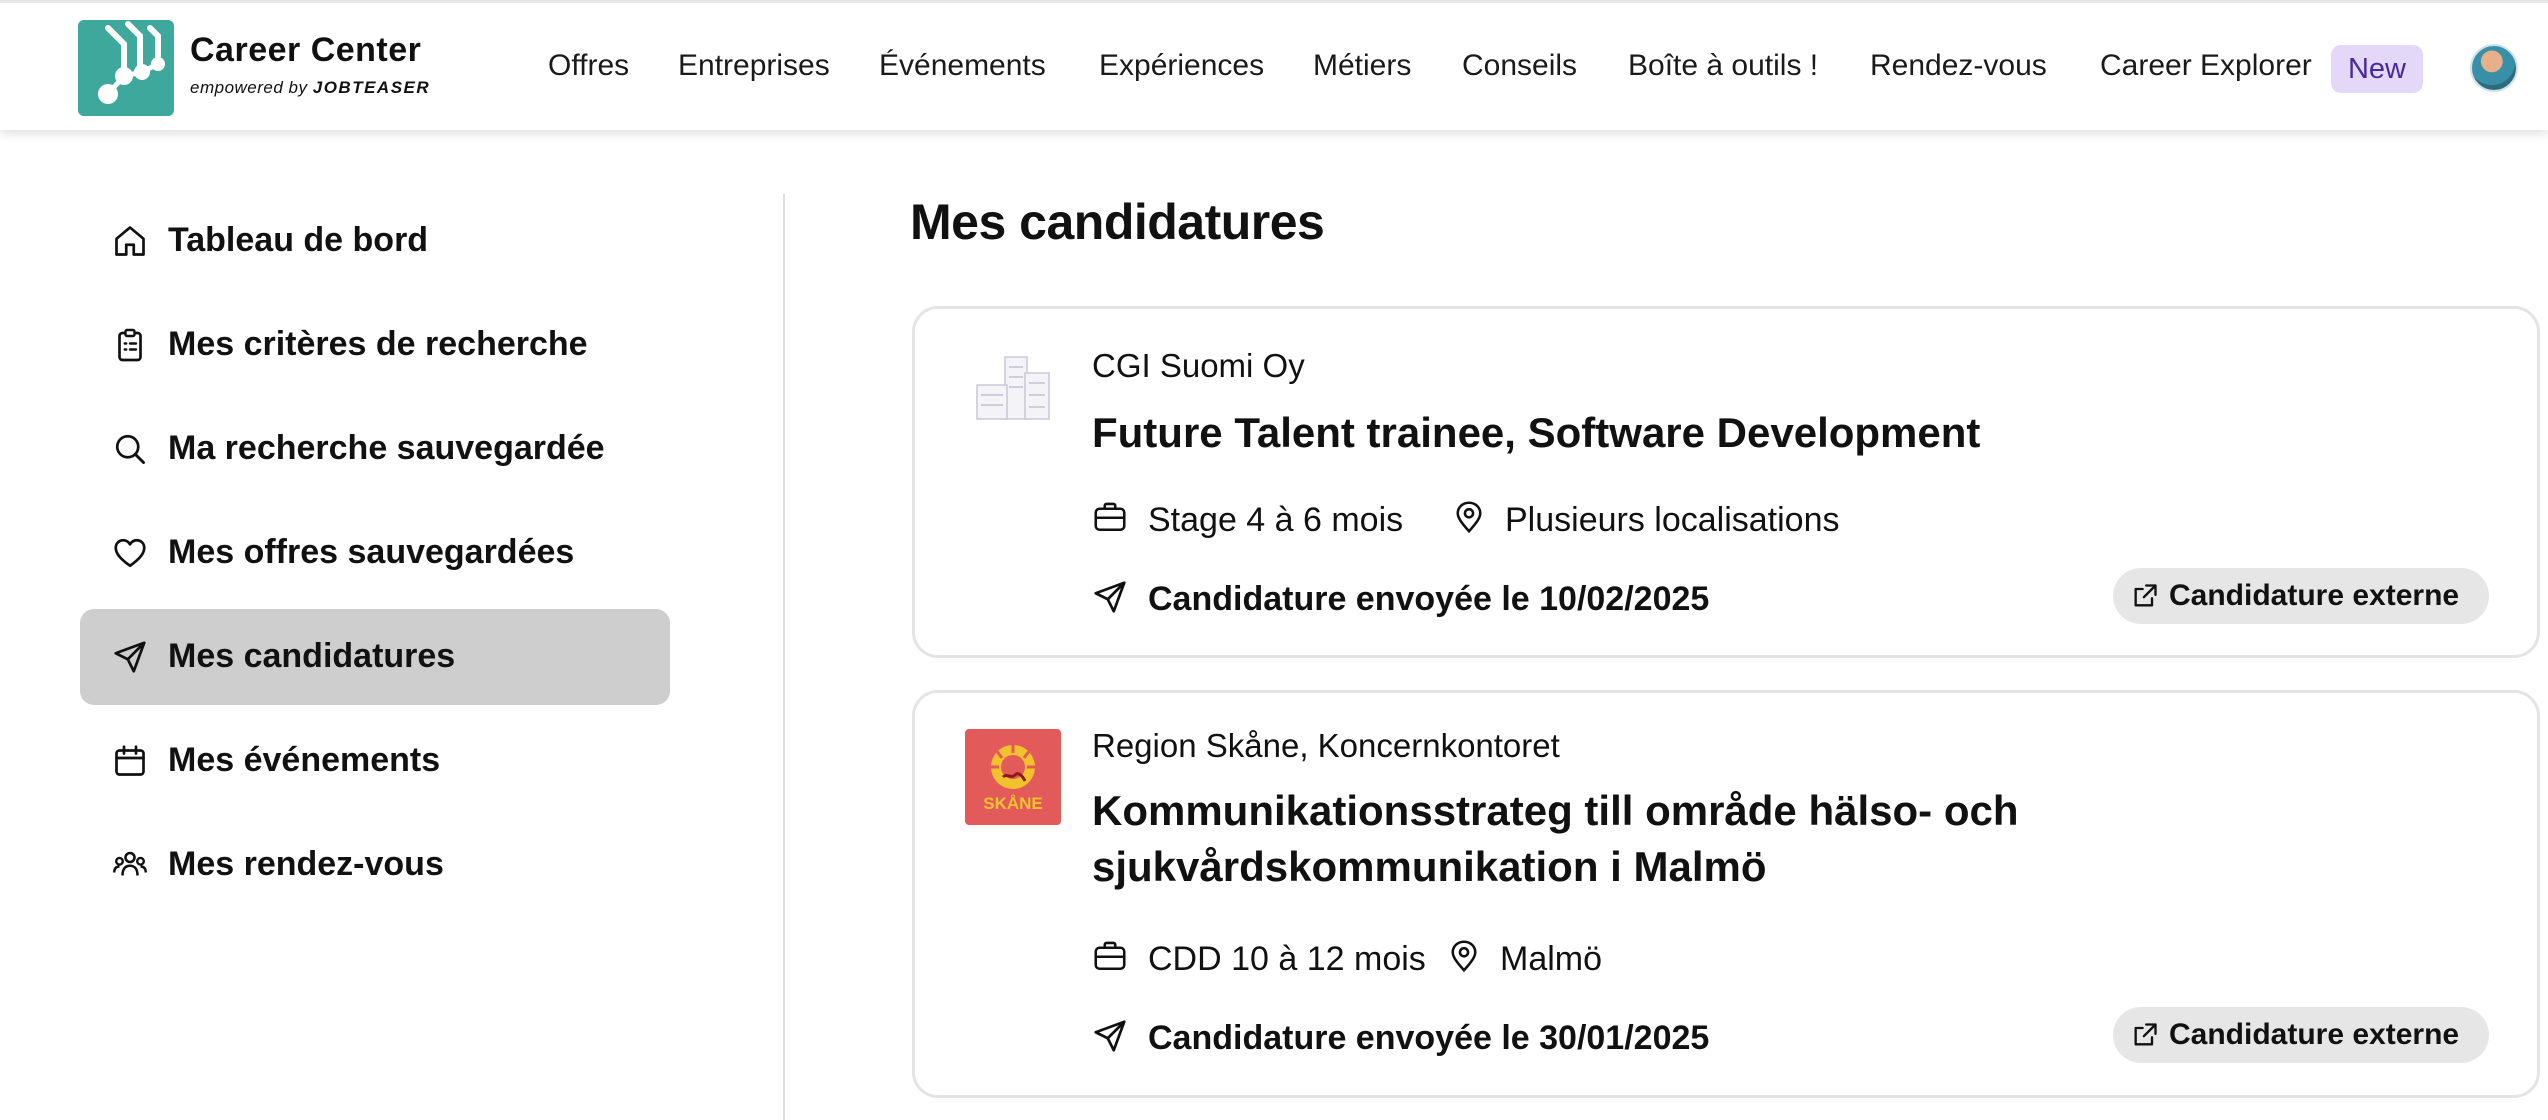 This screenshot has width=2548, height=1120. I want to click on application-sent-date: Candidature envoyée le 30/01/2025, so click(1429, 1038).